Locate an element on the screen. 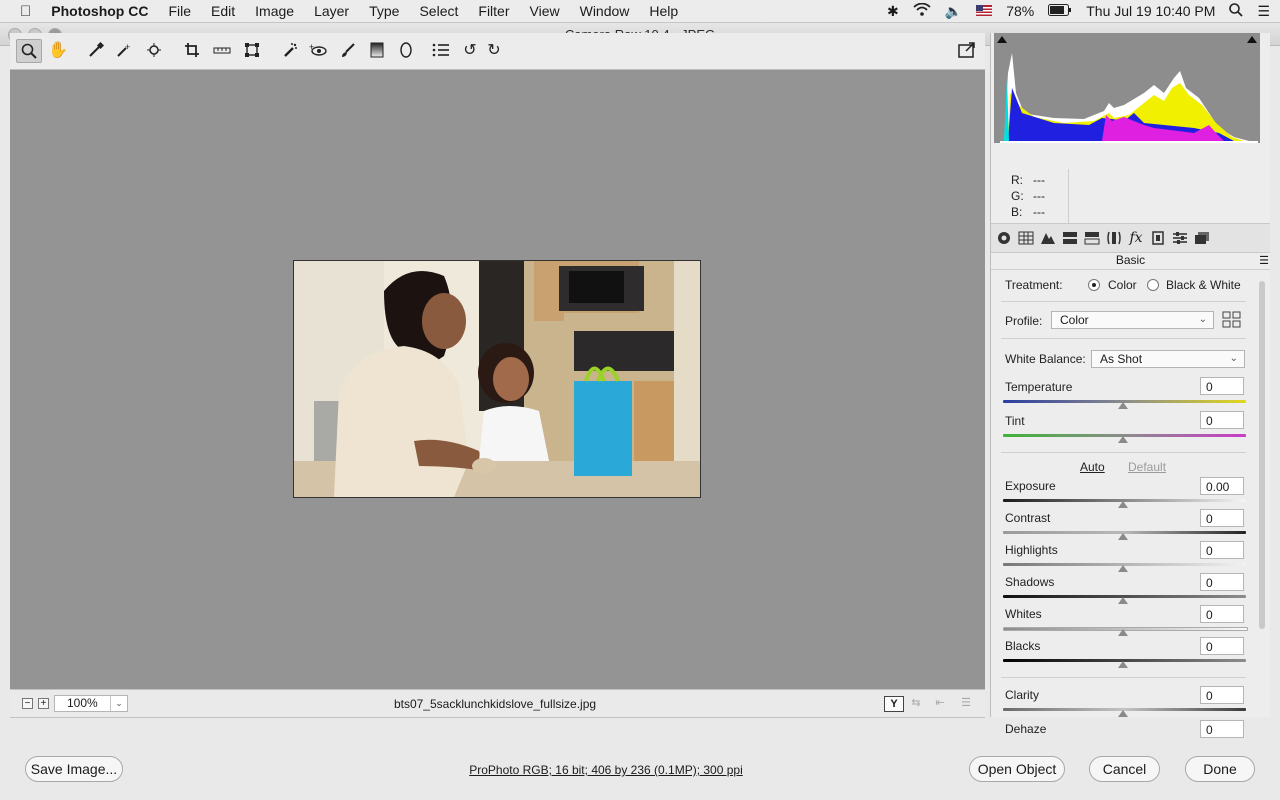 The width and height of the screenshot is (1280, 800). flag-icon is located at coordinates (984, 11).